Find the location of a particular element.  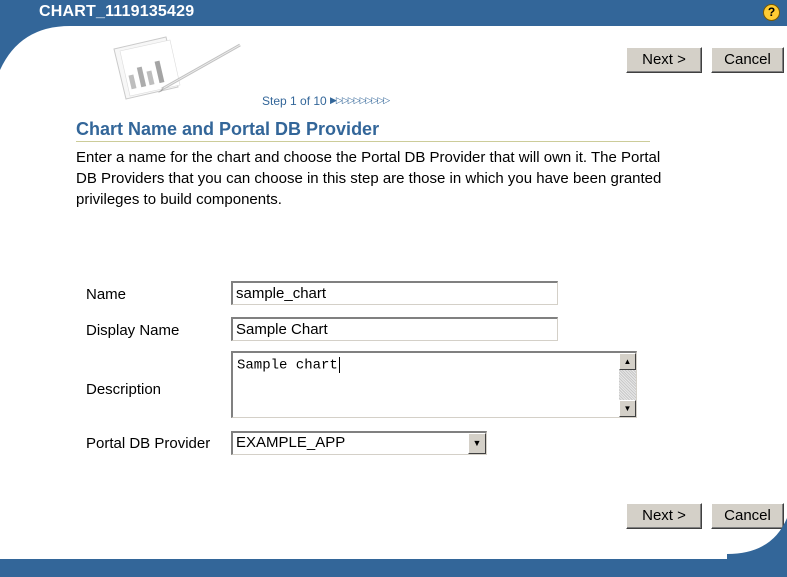

help-icon: ? is located at coordinates (771, 12).